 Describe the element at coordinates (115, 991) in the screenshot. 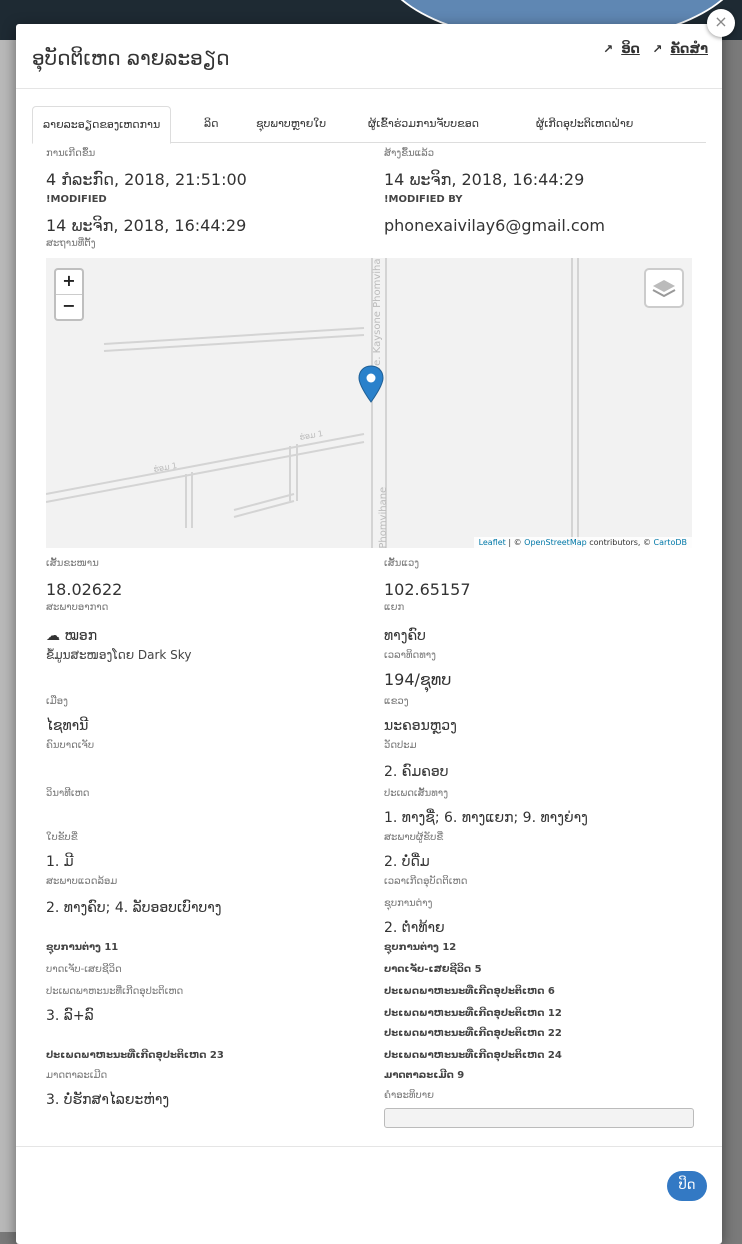

I see `vehicle-label: ປະເພດພາຫະນະທີ່ເກີດອຸປະຕິເຫດ` at that location.